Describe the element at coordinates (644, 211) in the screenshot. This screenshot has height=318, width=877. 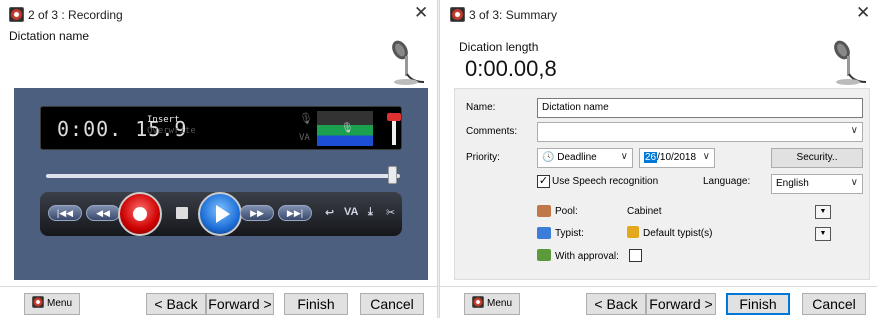
I see `pool-value: Cabinet` at that location.